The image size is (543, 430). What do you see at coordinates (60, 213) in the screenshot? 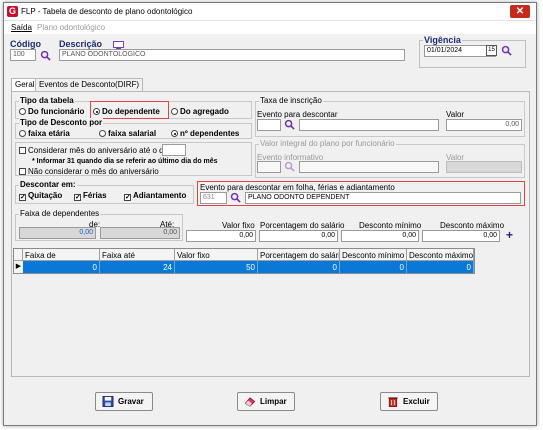
I see `faixa-dependentes-label: Faixa de dependentes` at bounding box center [60, 213].